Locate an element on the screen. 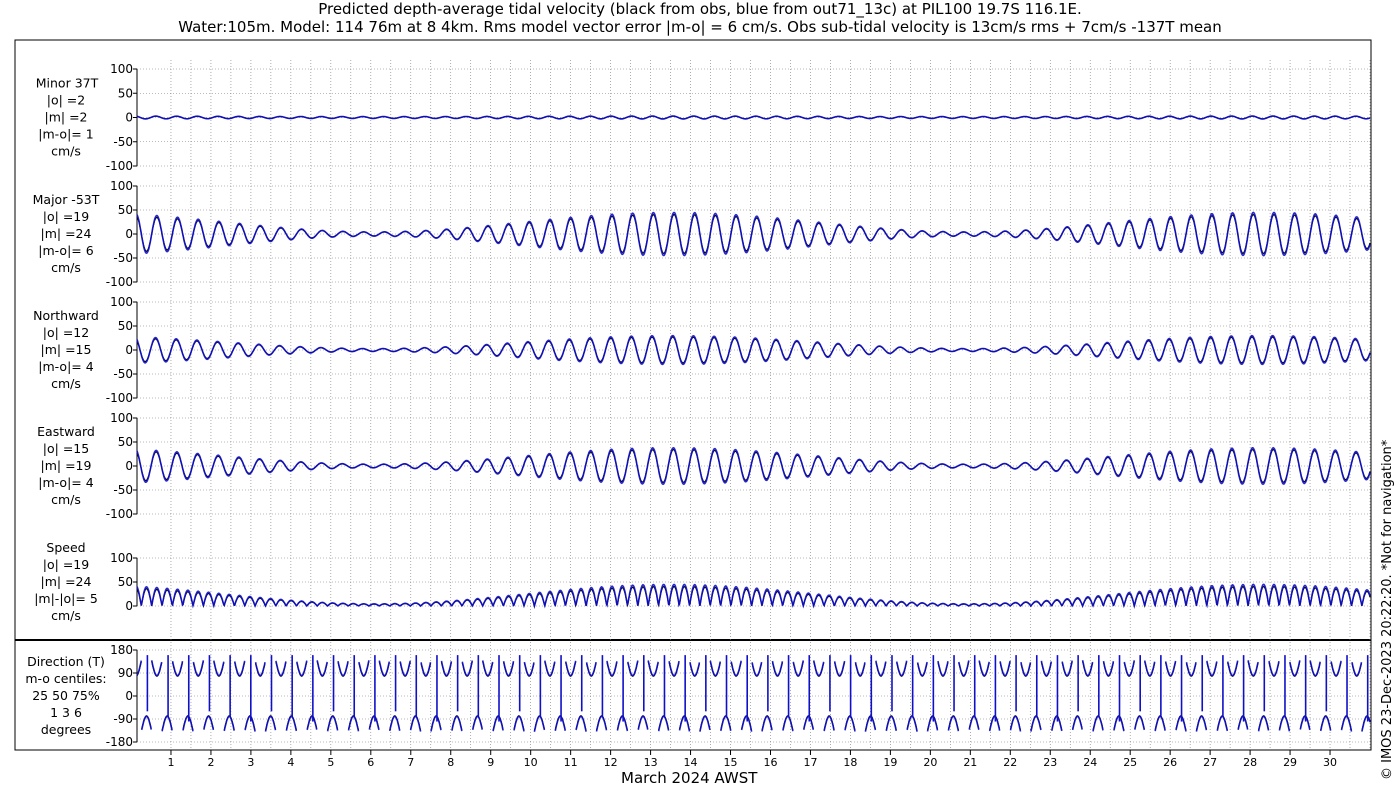 The height and width of the screenshot is (800, 1400). panel-stat-label: |m| =15 is located at coordinates (66, 349).